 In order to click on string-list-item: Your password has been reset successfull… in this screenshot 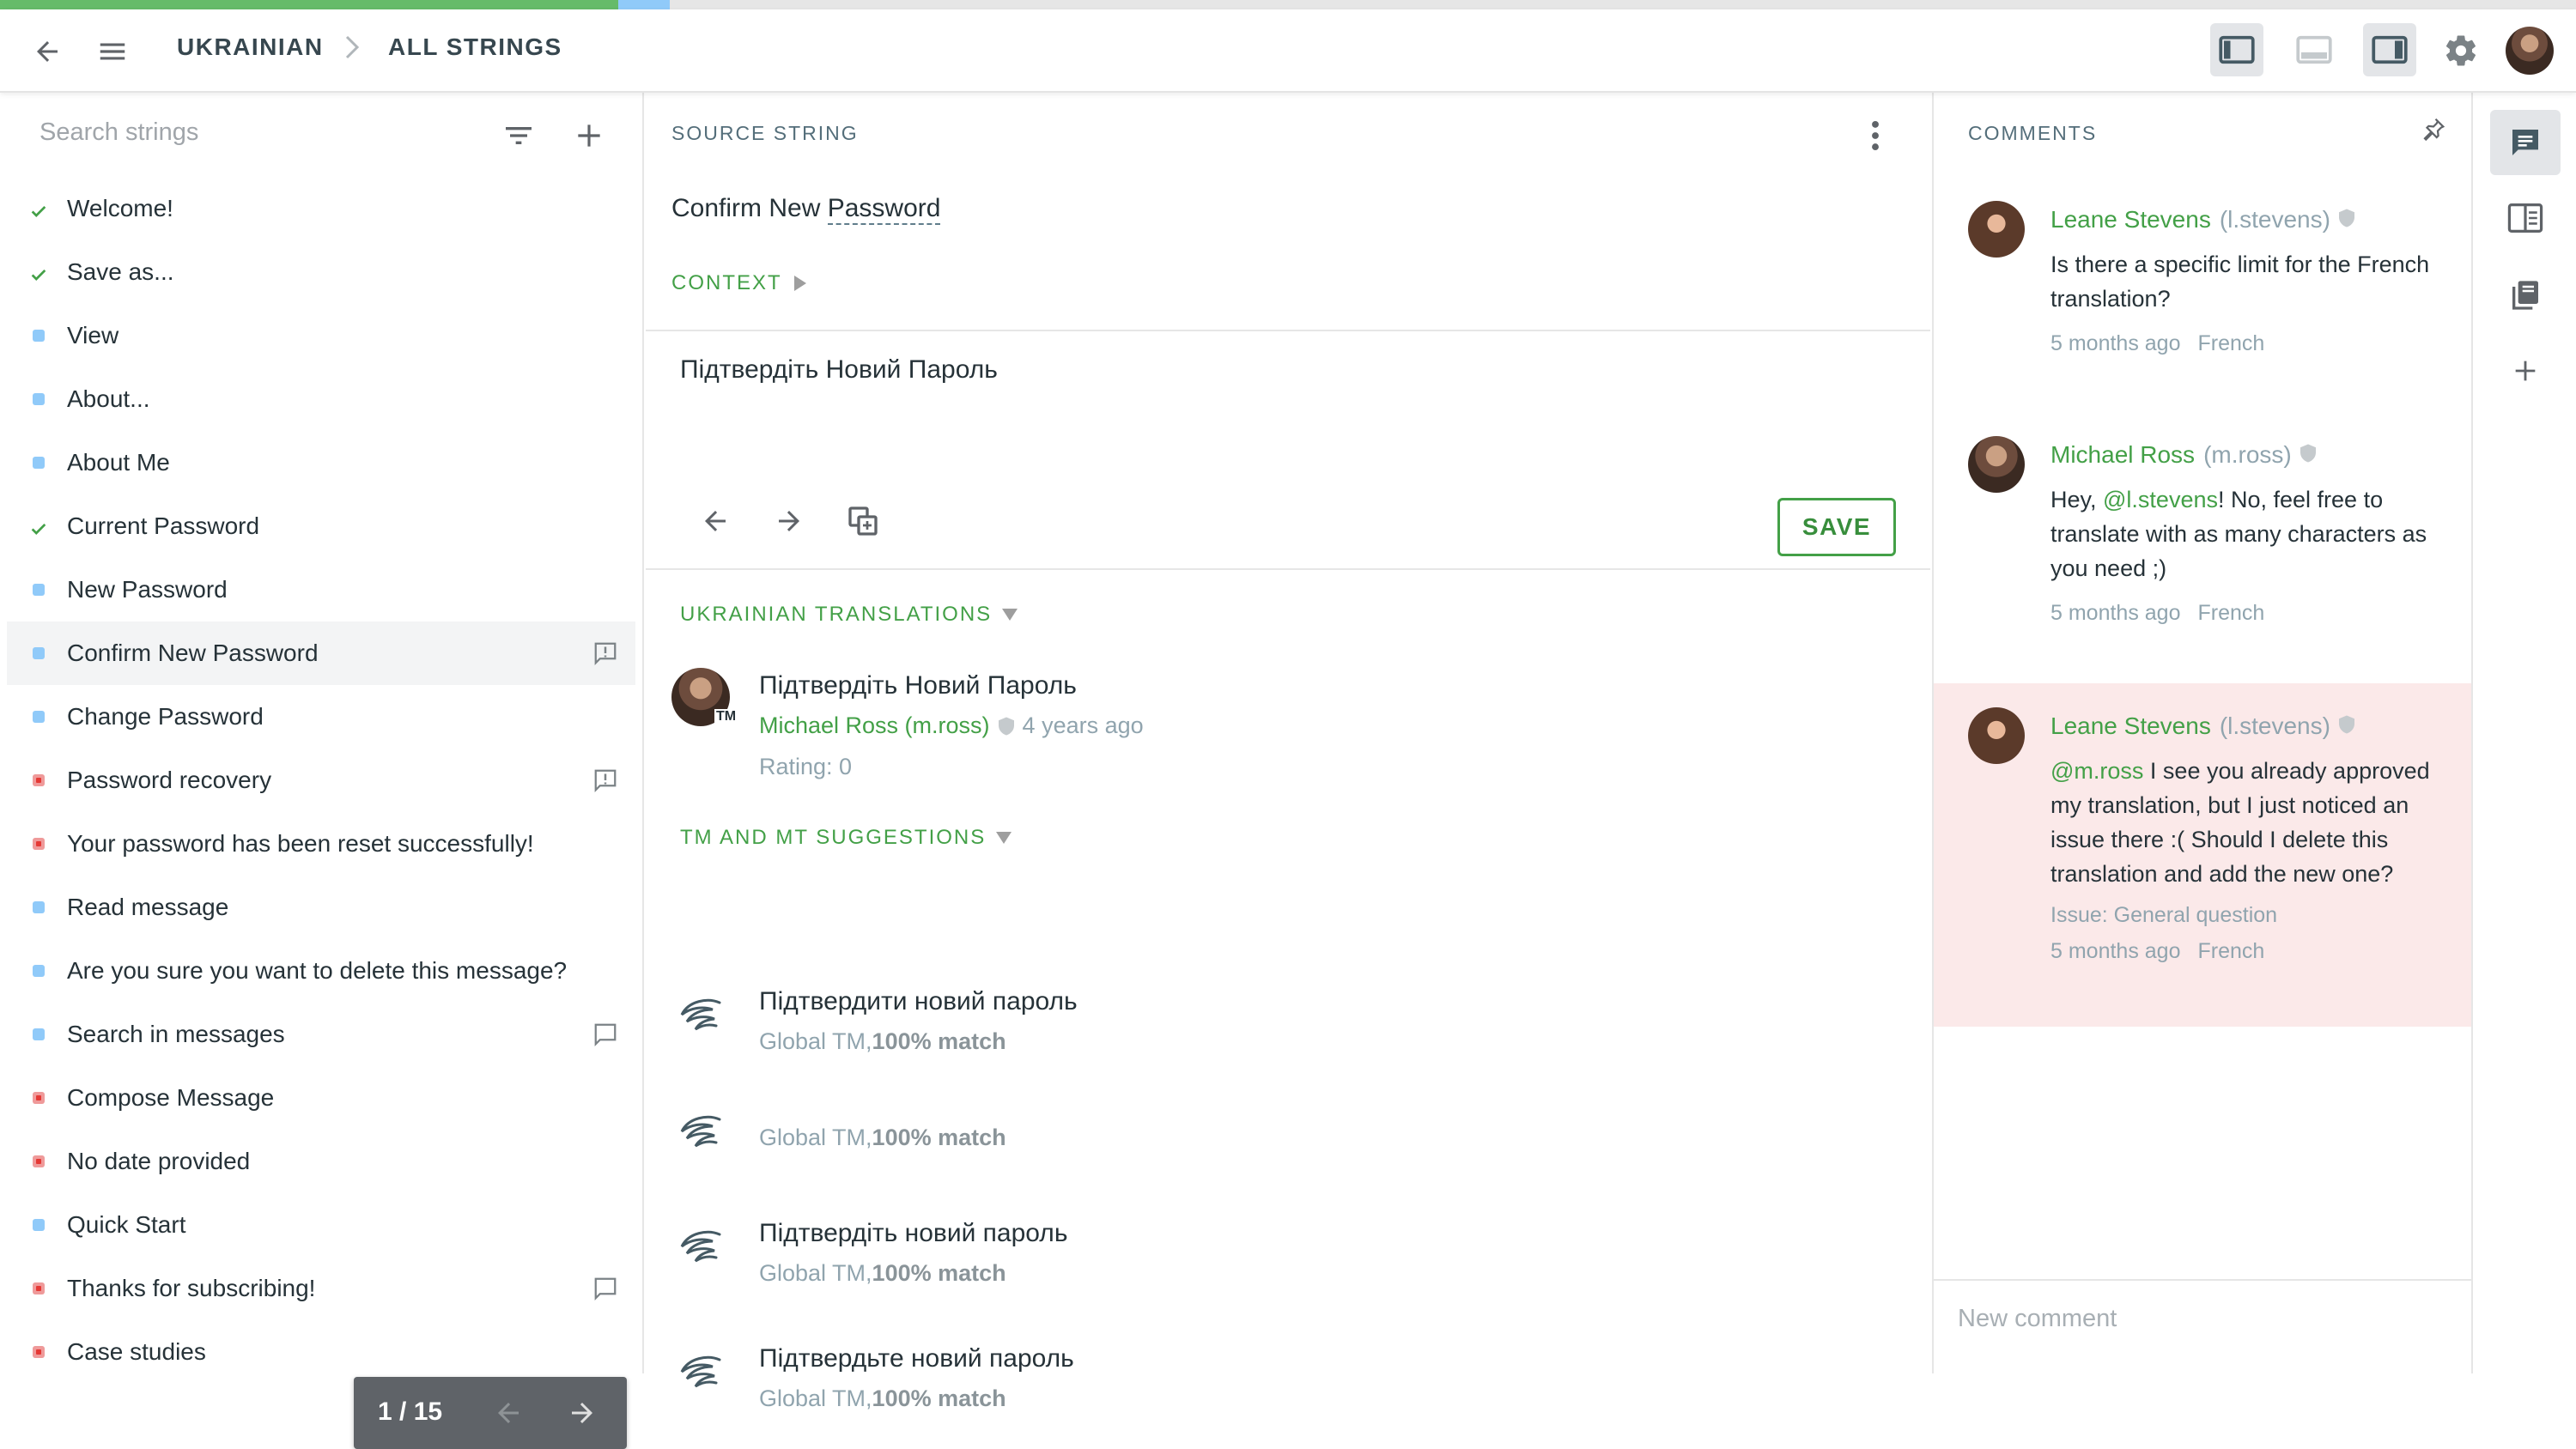, I will do `click(321, 844)`.